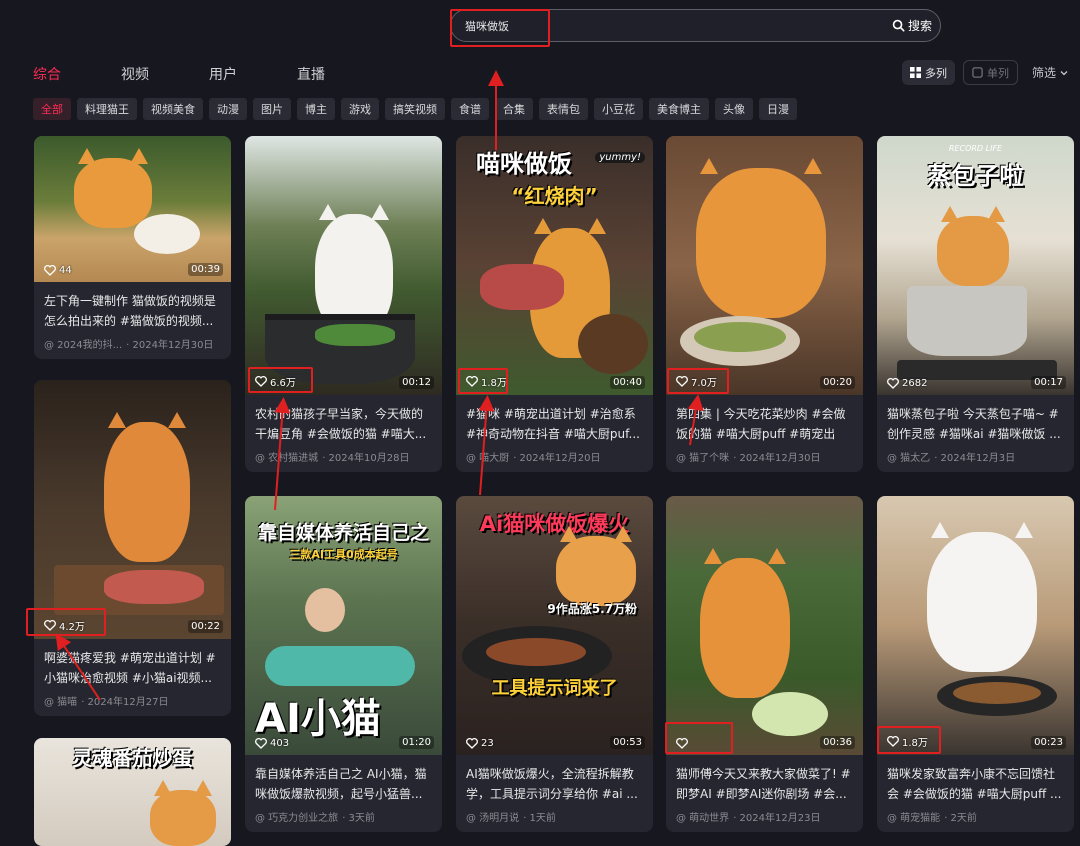  Describe the element at coordinates (695, 420) in the screenshot. I see `arrow-to-likes-col4` at that location.